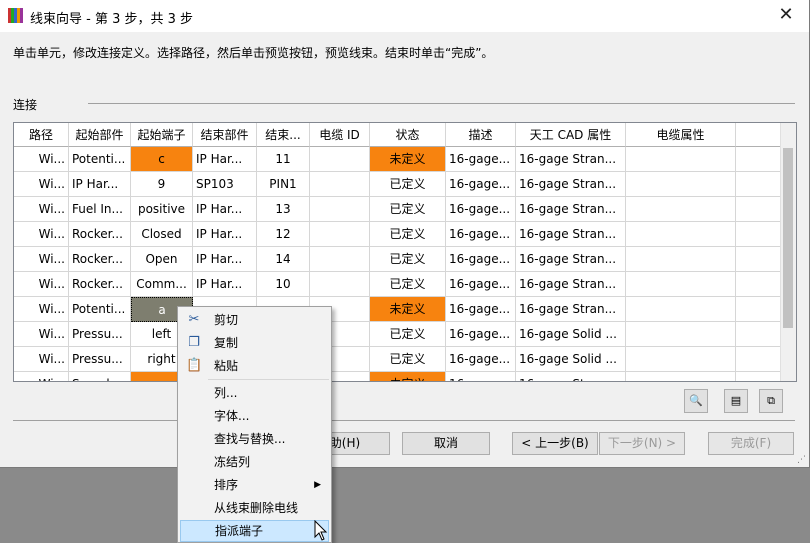  Describe the element at coordinates (696, 401) in the screenshot. I see `preview-disabled-button: 🔍` at that location.